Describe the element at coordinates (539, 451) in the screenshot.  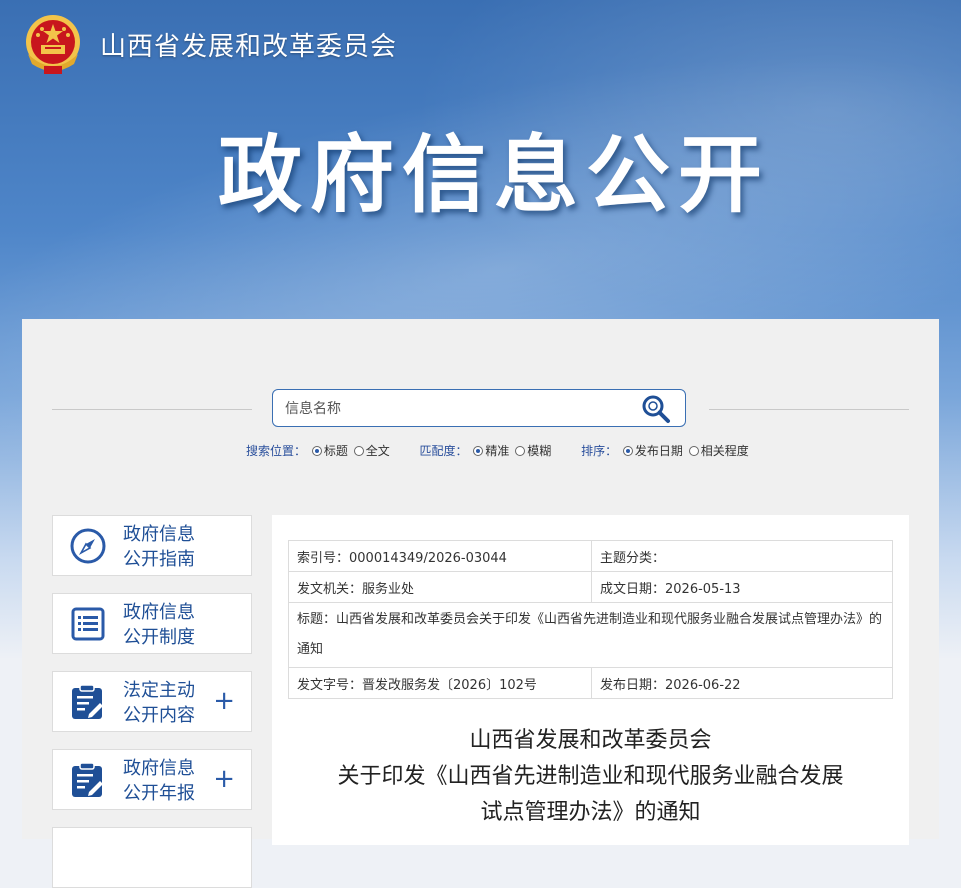
I see `radio-fuzzy-label: 模糊` at that location.